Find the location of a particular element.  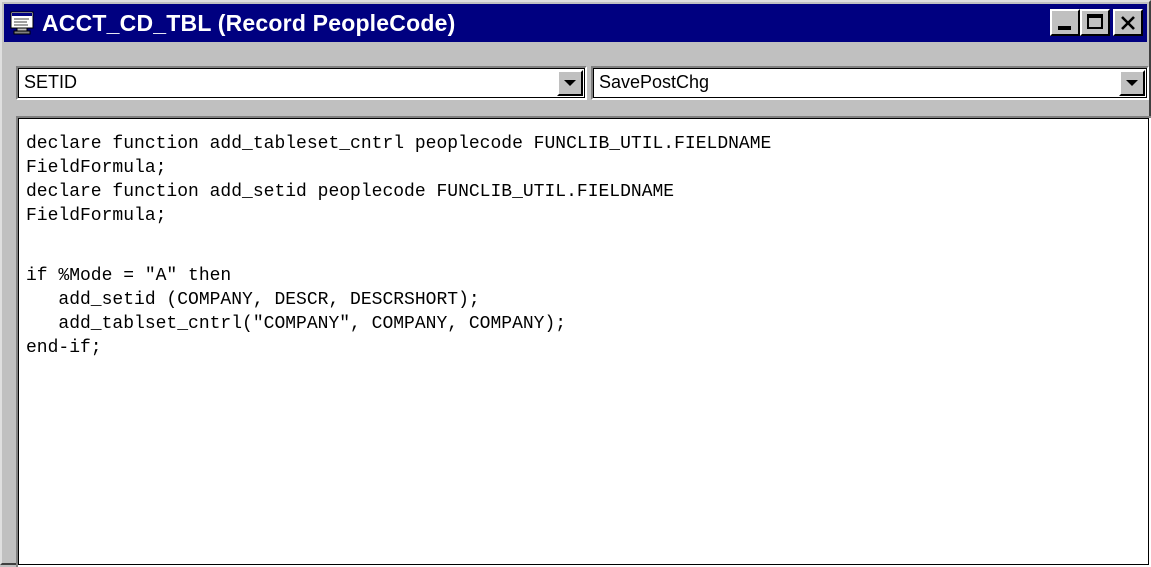

minimize-button is located at coordinates (1065, 22).